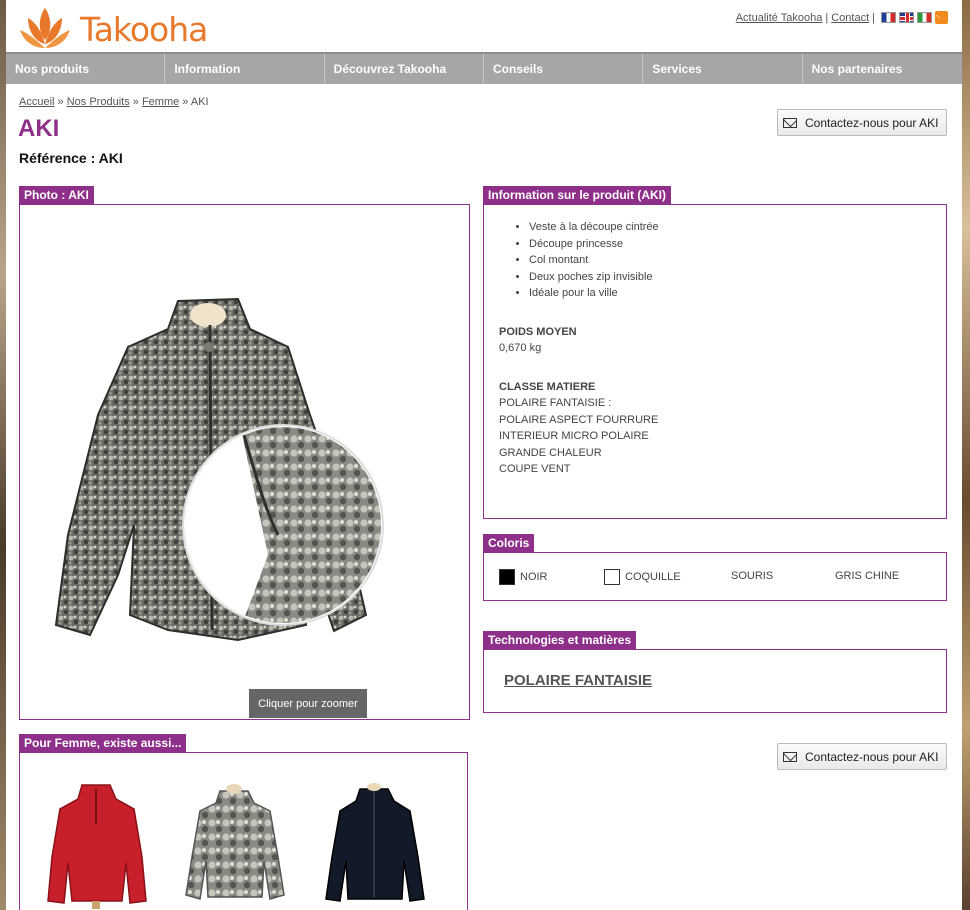 This screenshot has width=970, height=910. What do you see at coordinates (160, 102) in the screenshot?
I see `breadcrumb-women: Femme` at bounding box center [160, 102].